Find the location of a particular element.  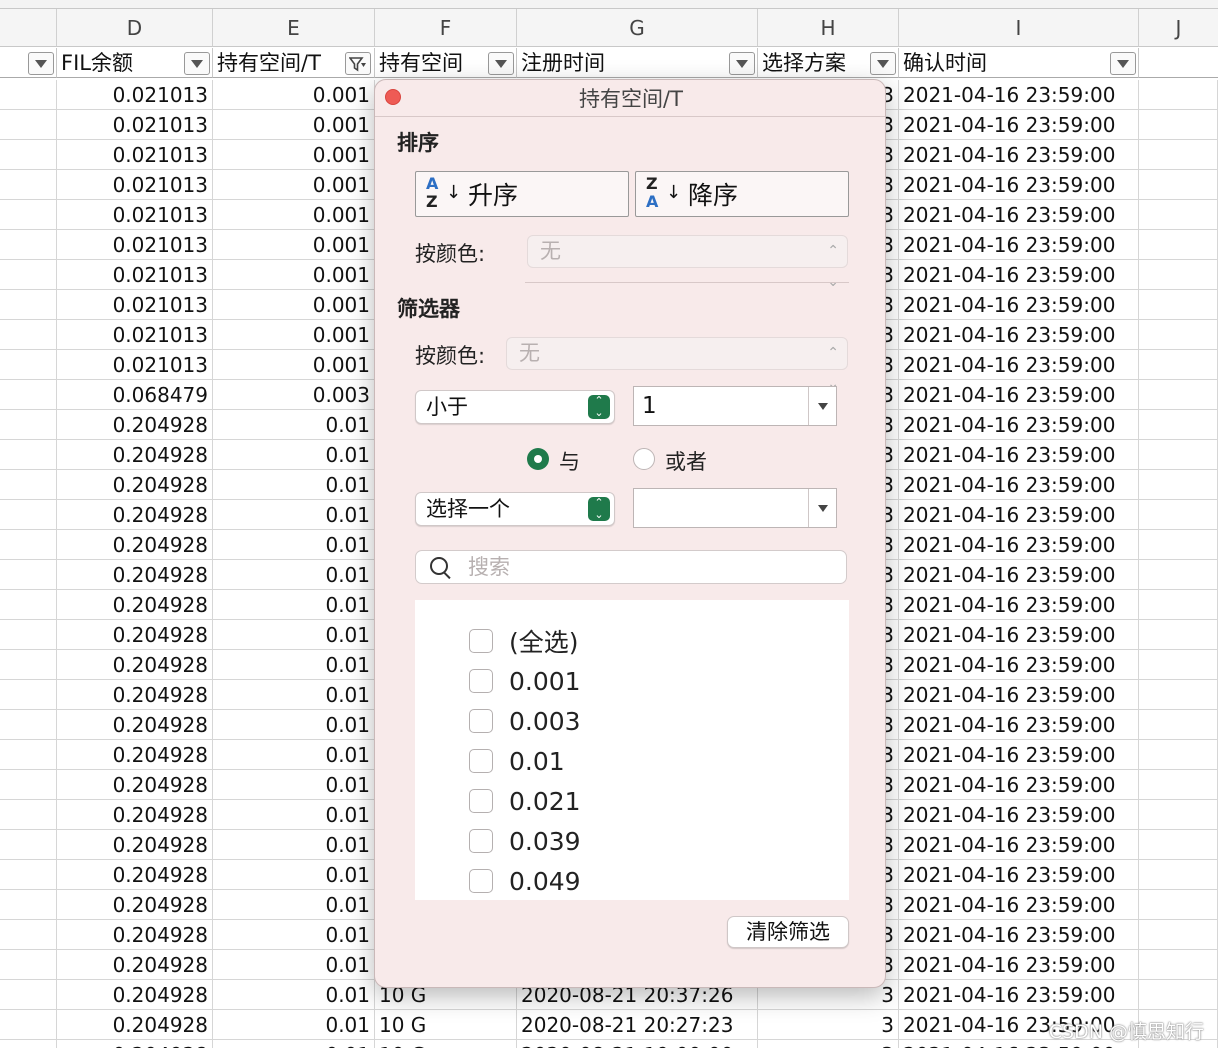

list-item: 0.039 is located at coordinates (525, 841).